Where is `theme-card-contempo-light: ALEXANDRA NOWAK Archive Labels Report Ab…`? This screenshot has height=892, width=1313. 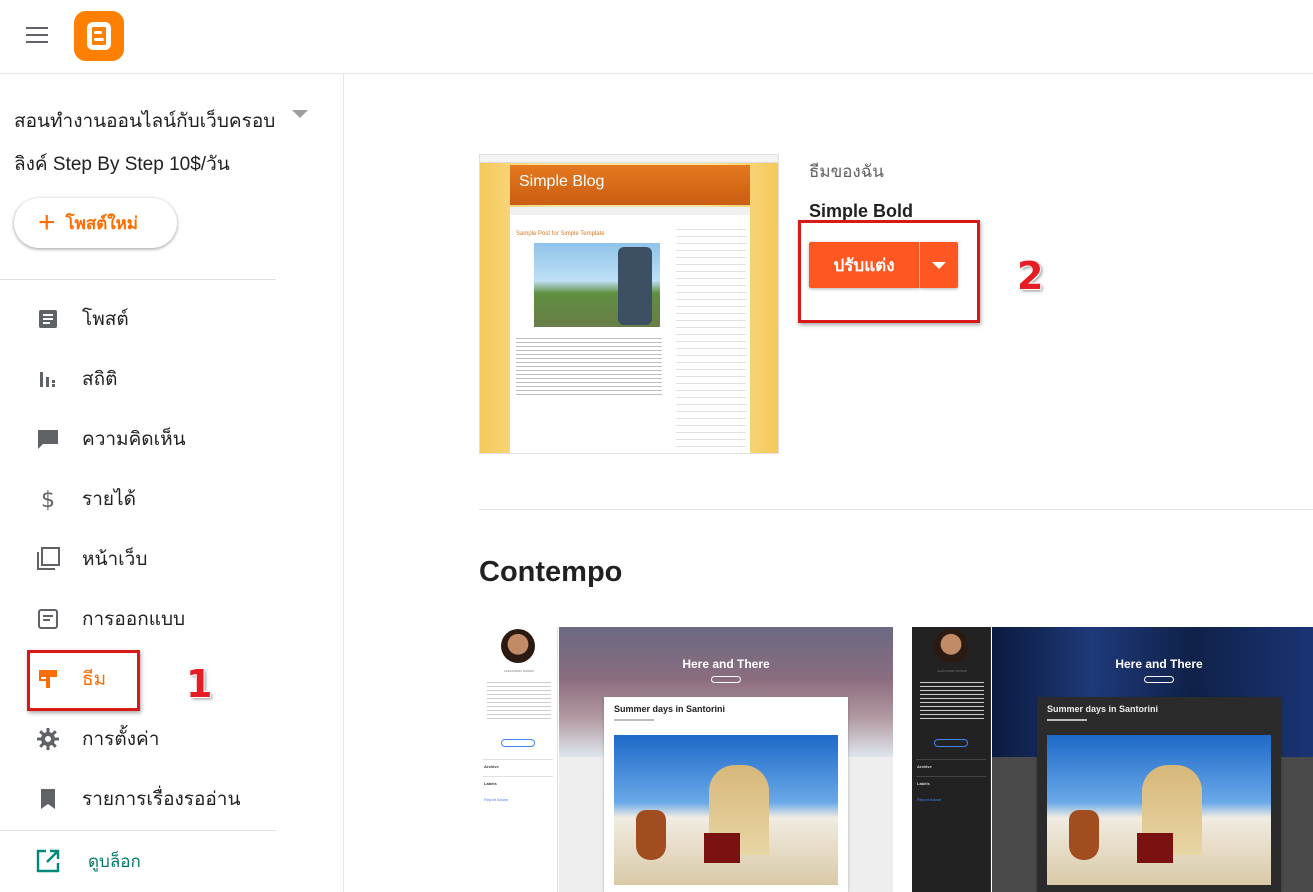
theme-card-contempo-light: ALEXANDRA NOWAK Archive Labels Report Ab… is located at coordinates (686, 759).